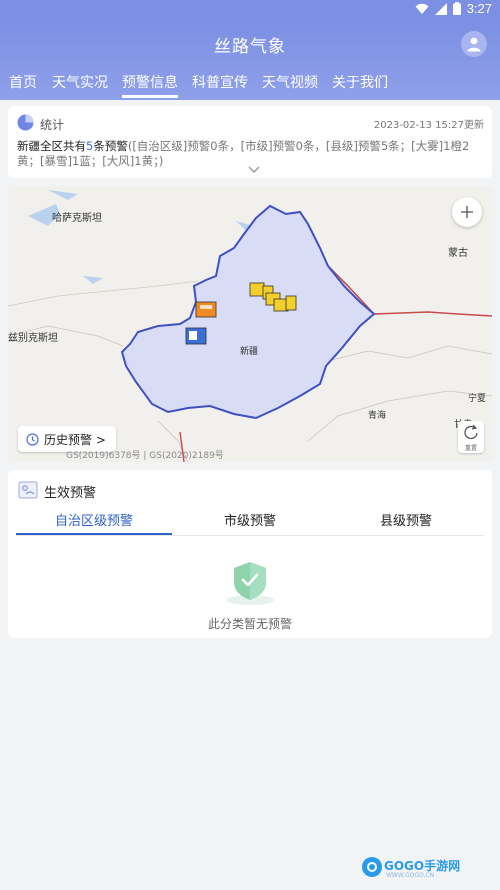 Image resolution: width=500 pixels, height=890 pixels. Describe the element at coordinates (249, 624) in the screenshot. I see `empty-state-text: 此分类暂无预警` at that location.